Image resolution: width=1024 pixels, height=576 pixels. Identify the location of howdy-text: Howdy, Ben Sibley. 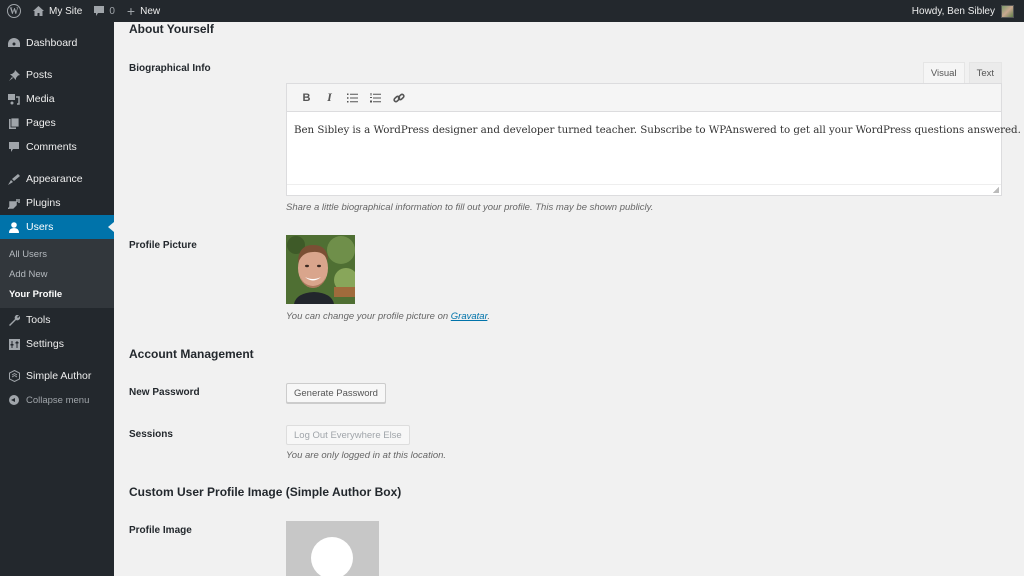
(953, 11).